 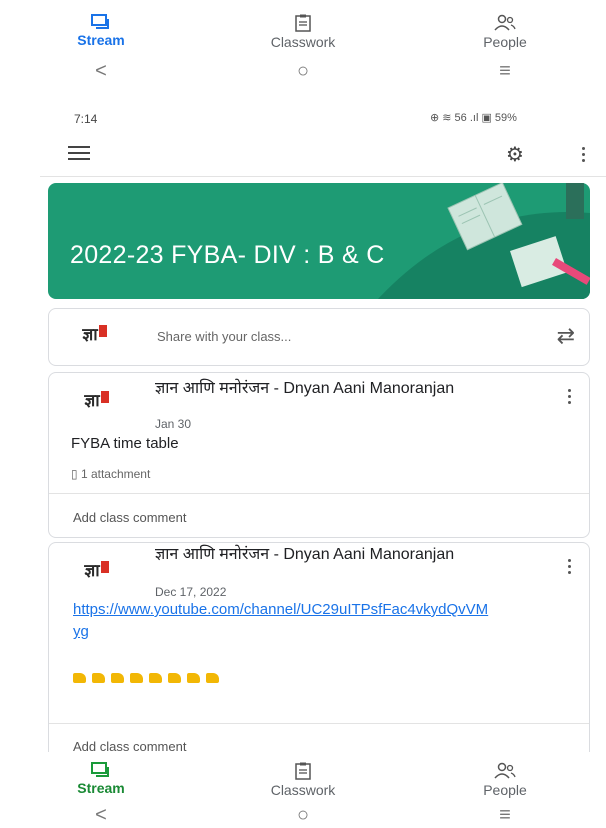 What do you see at coordinates (227, 255) in the screenshot?
I see `banner-title: 2022-23 FYBA- DIV : B & C` at bounding box center [227, 255].